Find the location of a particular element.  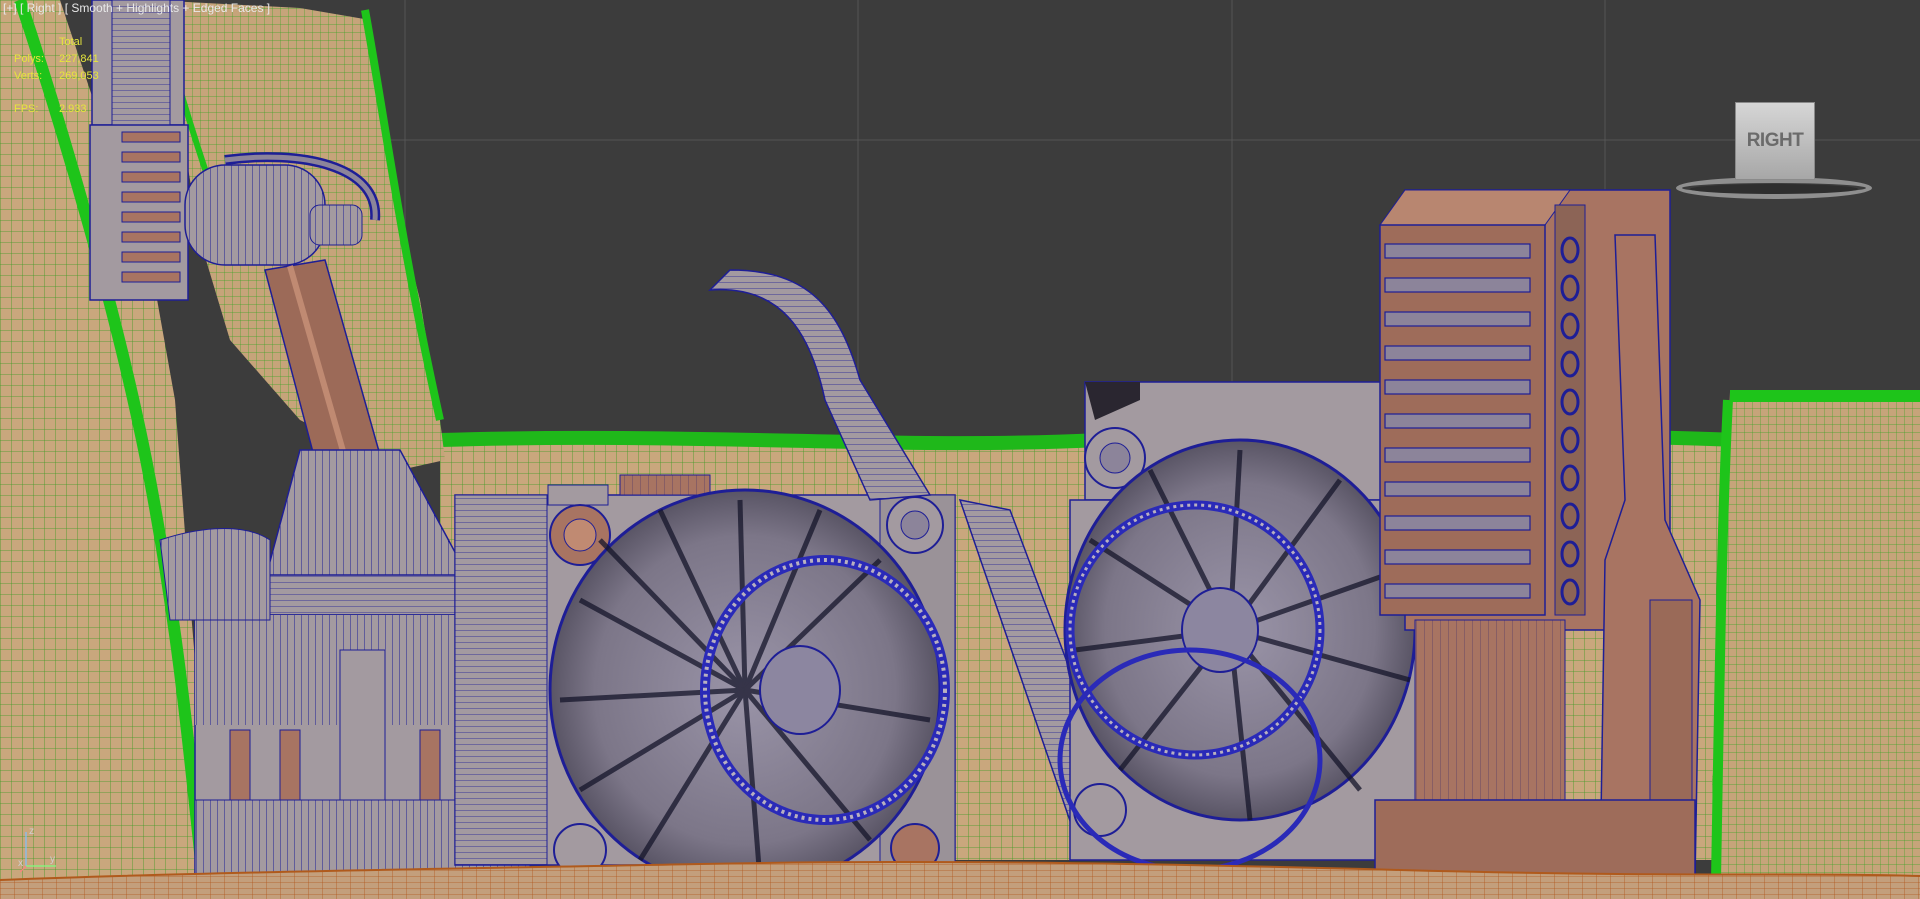

stats-verts-row: Verts: 269,053 is located at coordinates (56, 76).